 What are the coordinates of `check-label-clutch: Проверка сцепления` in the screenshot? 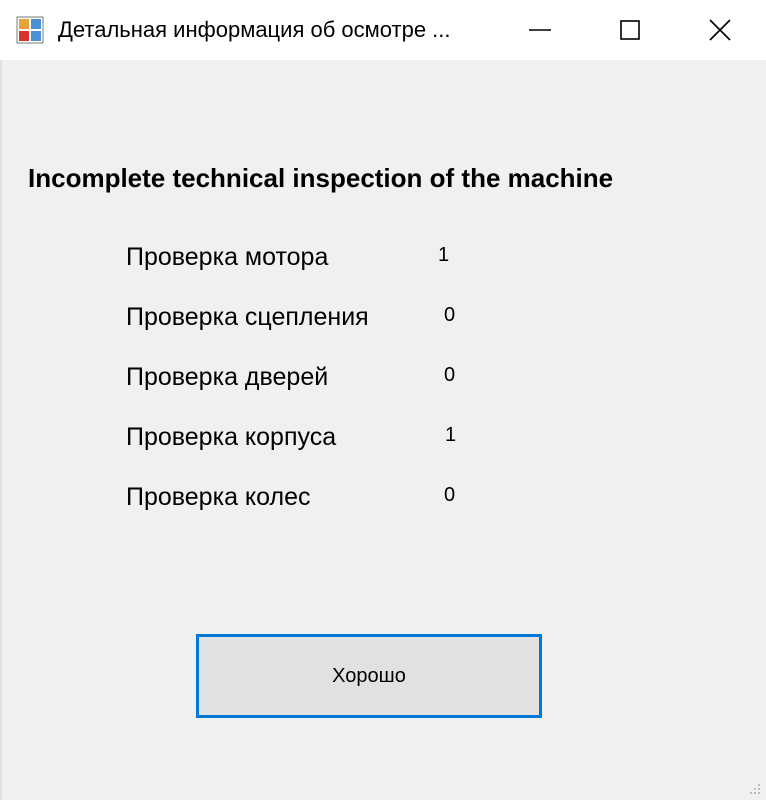 It's located at (247, 317).